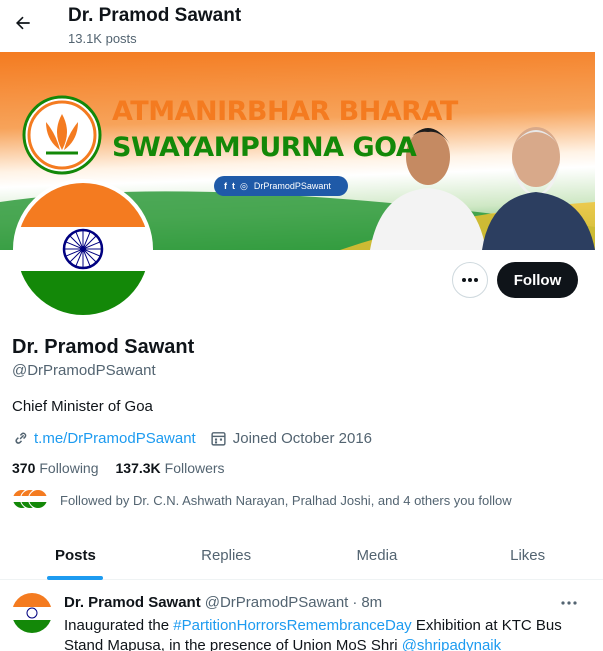  What do you see at coordinates (226, 555) in the screenshot?
I see `tab-replies: Replies` at bounding box center [226, 555].